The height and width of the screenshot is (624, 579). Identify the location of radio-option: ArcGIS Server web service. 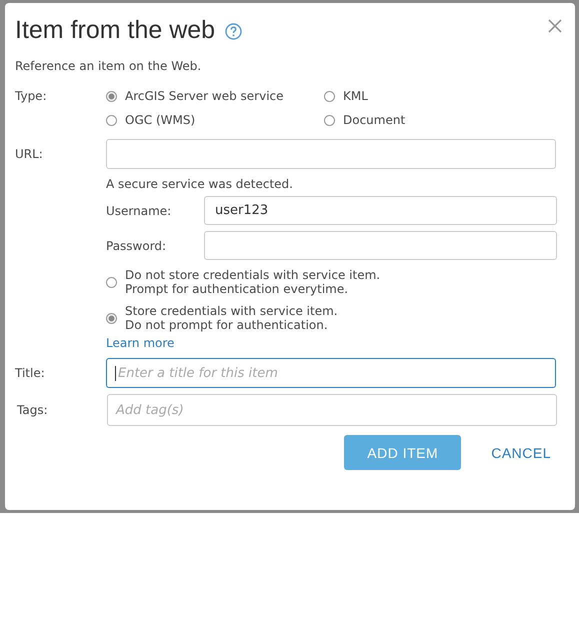
(215, 96).